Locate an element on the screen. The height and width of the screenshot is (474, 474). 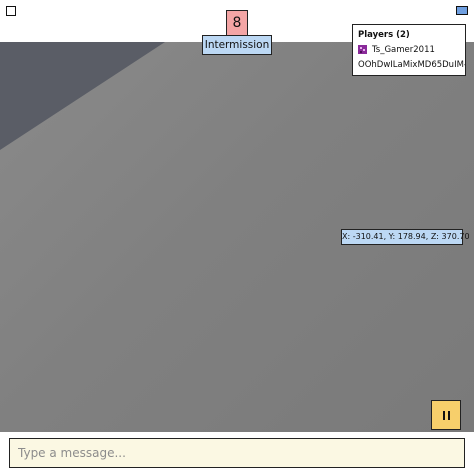
pause-bar-right is located at coordinates (448, 415).